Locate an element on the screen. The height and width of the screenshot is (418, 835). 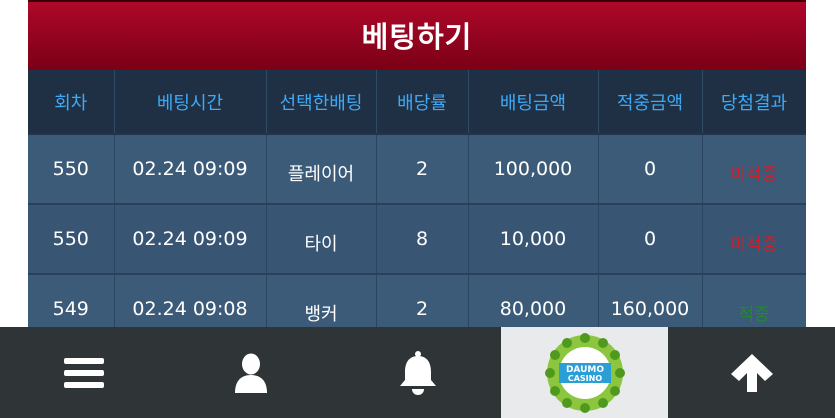
logo-text-casino: CASINO is located at coordinates (584, 378).